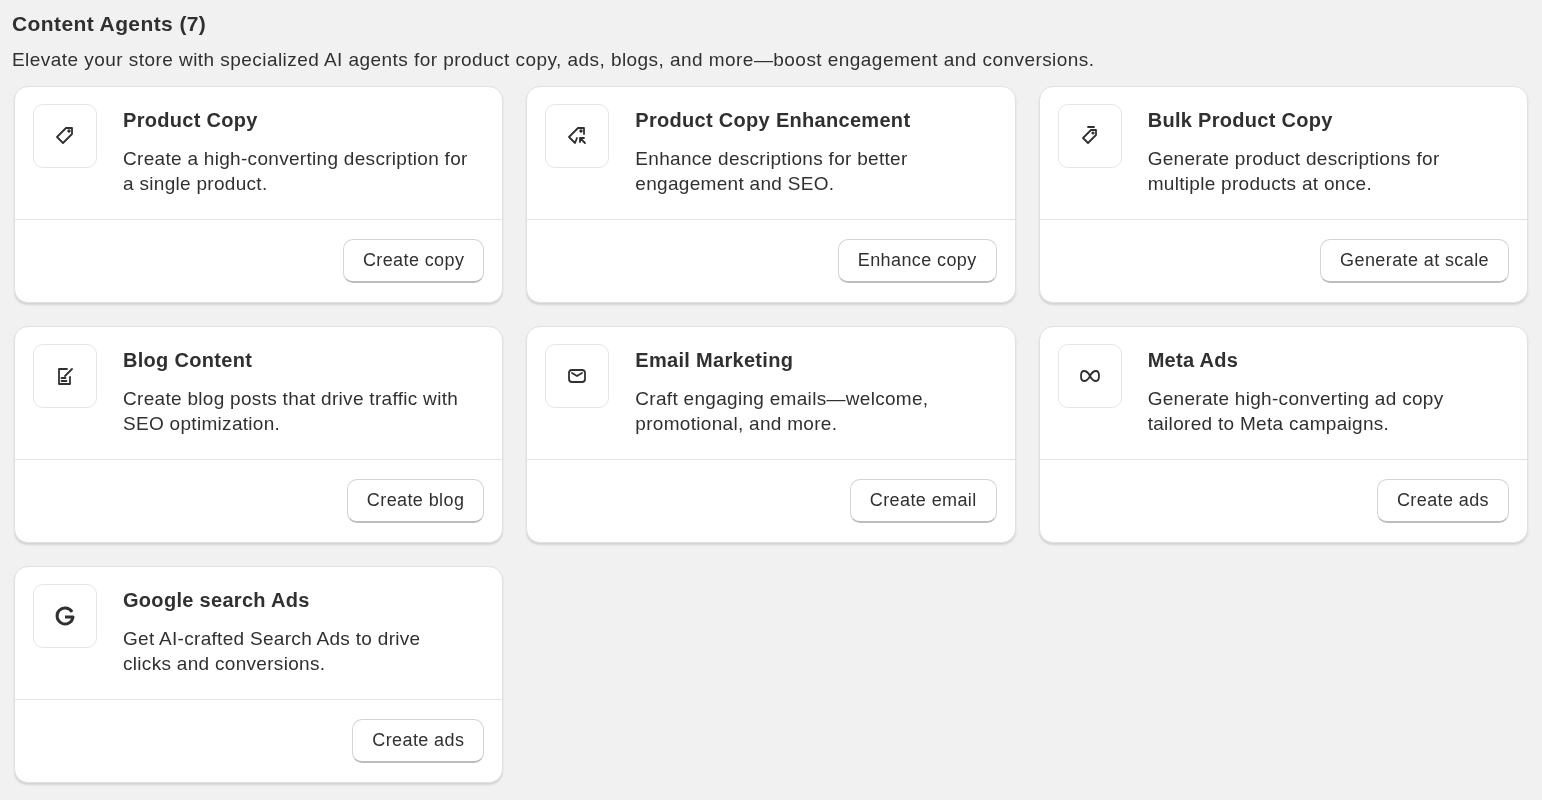 The width and height of the screenshot is (1542, 800). I want to click on agent-description: Enhance descriptions for better engagement and SEO., so click(772, 171).